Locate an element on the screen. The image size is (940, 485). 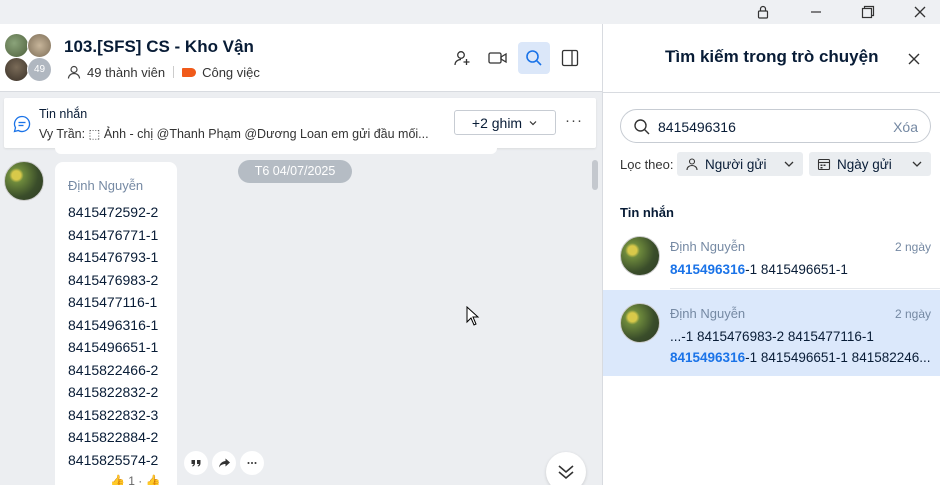
message-line: 8415477116-1 is located at coordinates (113, 302).